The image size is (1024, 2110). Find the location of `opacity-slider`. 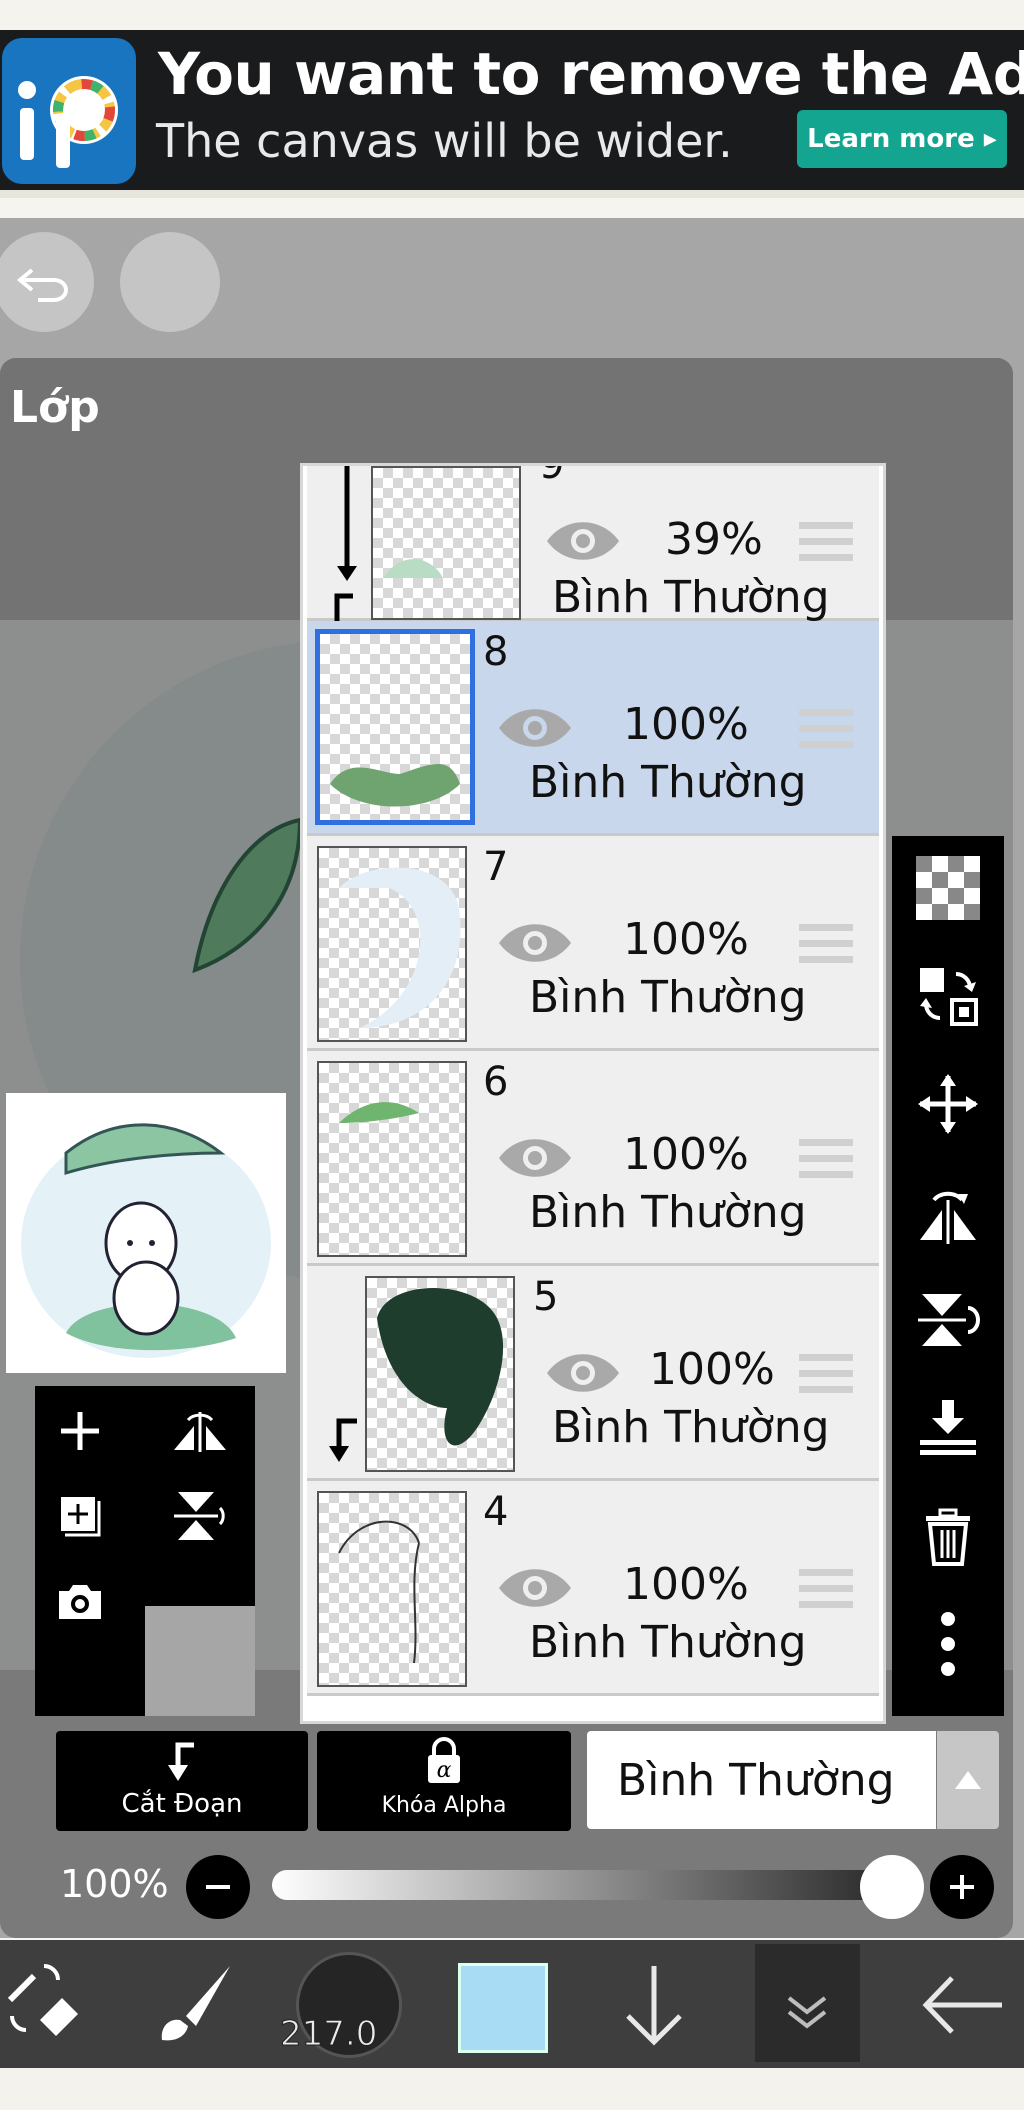

opacity-slider is located at coordinates (582, 1885).